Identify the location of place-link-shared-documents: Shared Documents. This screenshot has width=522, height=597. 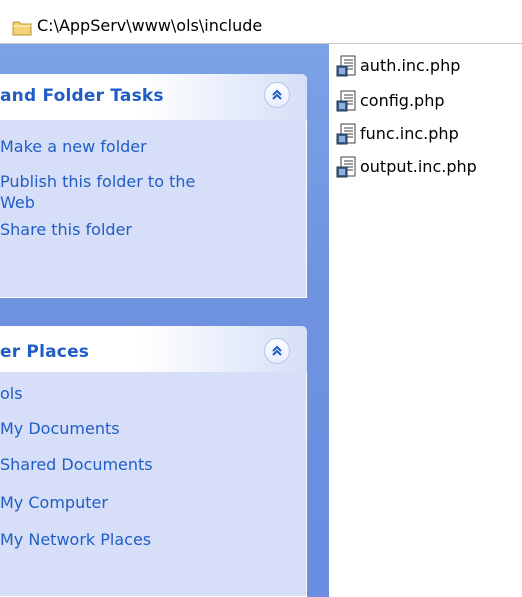
(76, 465).